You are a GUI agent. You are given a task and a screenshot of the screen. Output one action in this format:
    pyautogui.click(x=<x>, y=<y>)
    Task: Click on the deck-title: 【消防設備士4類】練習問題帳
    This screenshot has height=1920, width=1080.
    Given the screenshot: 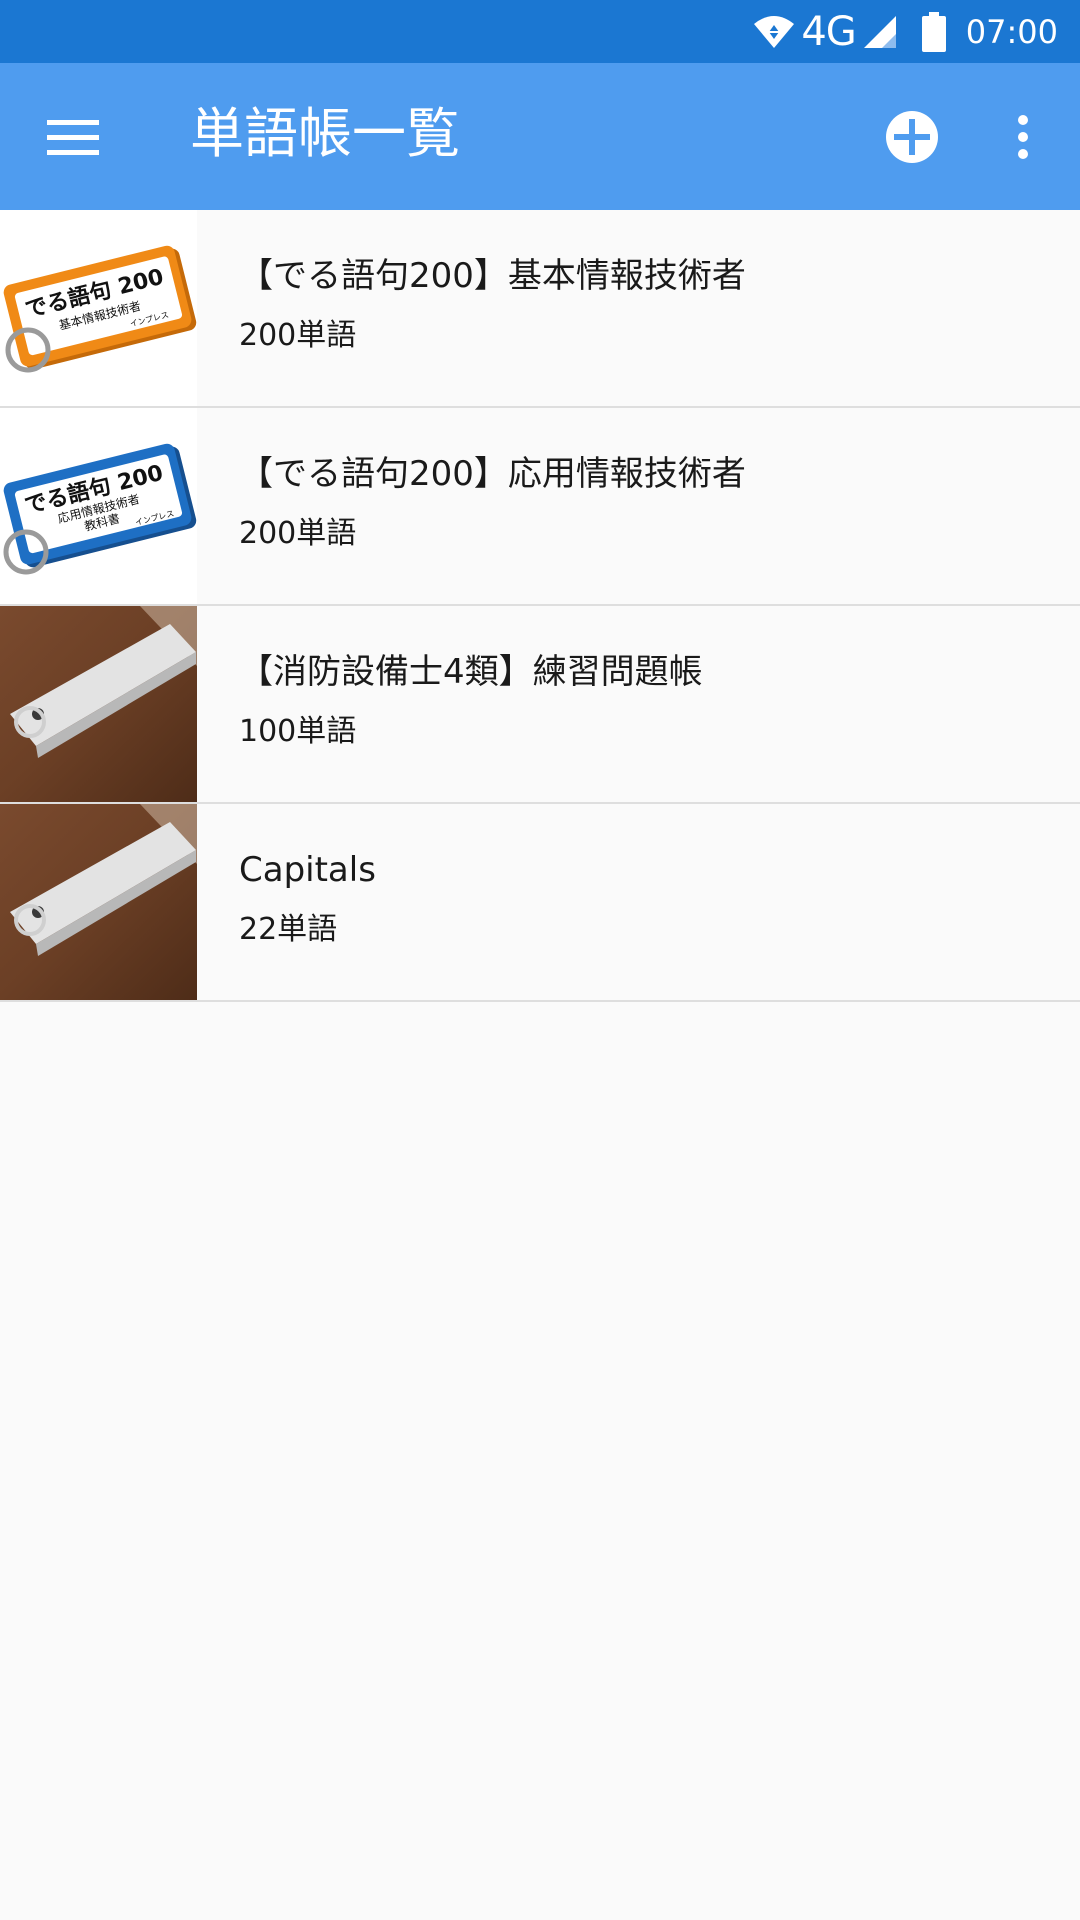 What is the action you would take?
    pyautogui.click(x=471, y=672)
    